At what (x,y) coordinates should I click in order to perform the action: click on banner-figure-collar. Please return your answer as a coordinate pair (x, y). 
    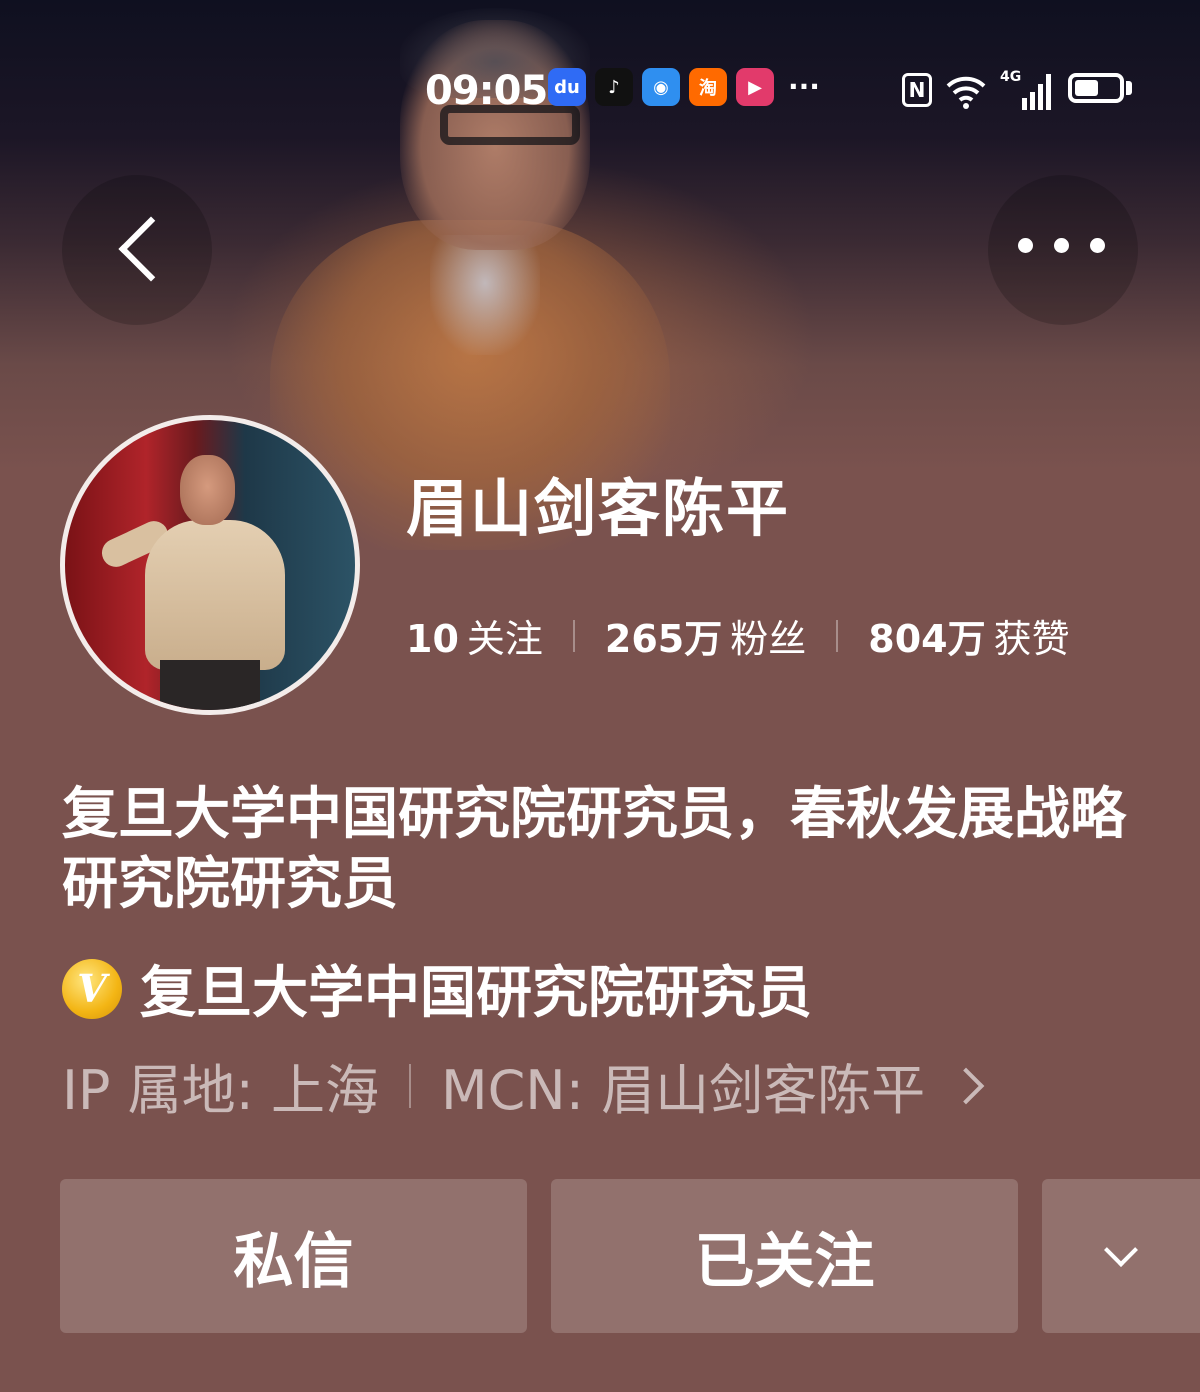
    Looking at the image, I should click on (485, 295).